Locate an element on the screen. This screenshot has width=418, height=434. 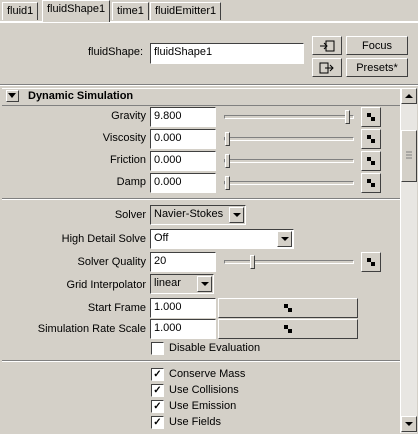
friction-map-button is located at coordinates (371, 161).